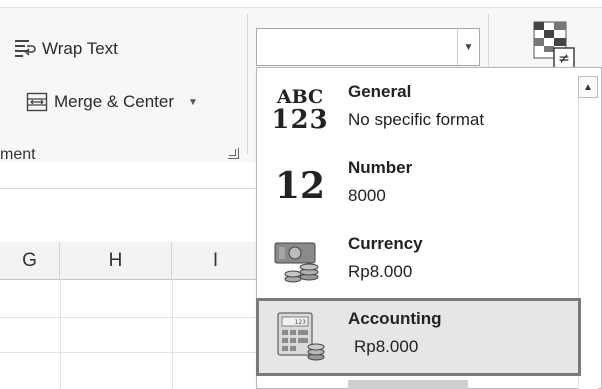 This screenshot has height=389, width=602. I want to click on wrap-text-label: Wrap Text, so click(80, 48).